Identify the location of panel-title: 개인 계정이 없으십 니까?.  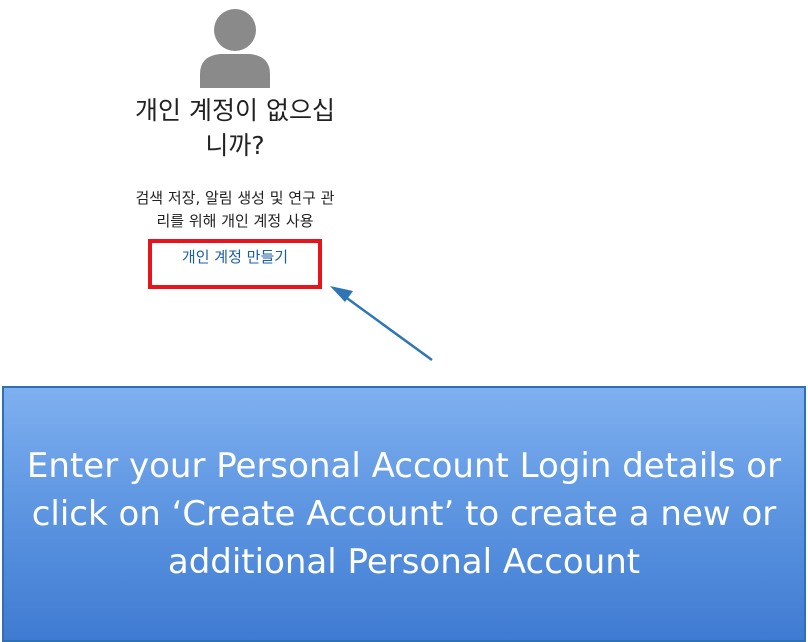
(235, 128).